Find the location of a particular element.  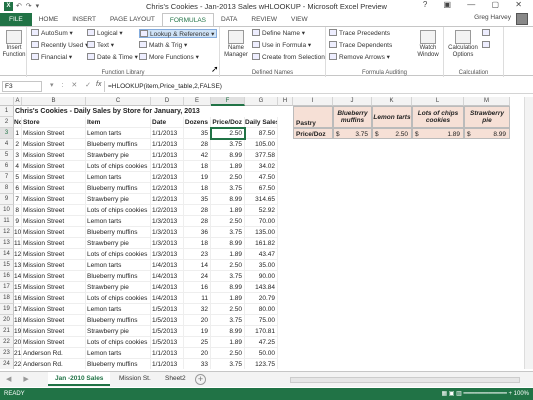

cell: Blueberry muffins is located at coordinates (118, 144).